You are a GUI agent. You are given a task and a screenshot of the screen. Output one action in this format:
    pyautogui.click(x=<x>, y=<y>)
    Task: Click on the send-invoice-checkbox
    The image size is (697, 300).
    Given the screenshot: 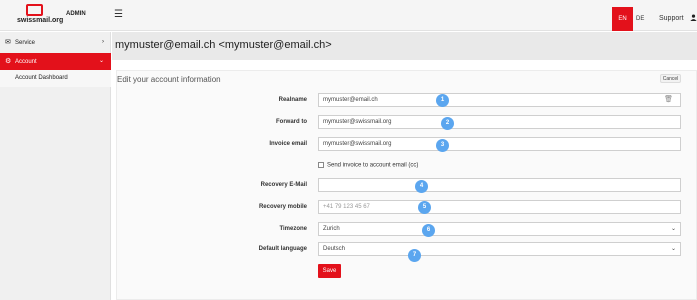 What is the action you would take?
    pyautogui.click(x=321, y=165)
    